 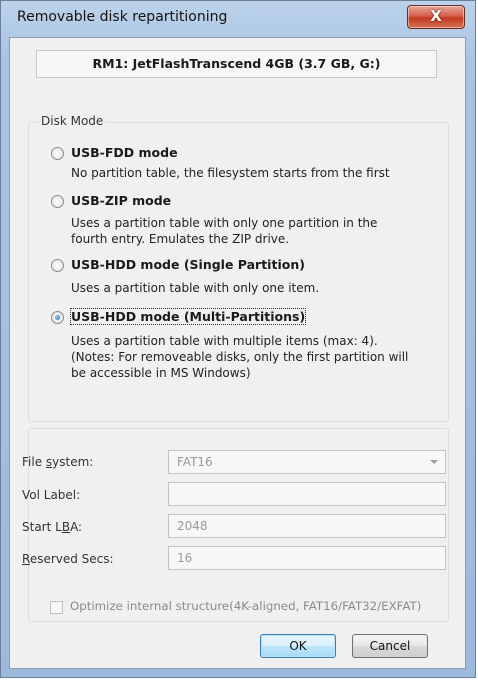 What do you see at coordinates (57, 317) in the screenshot?
I see `radio-button-checked-icon` at bounding box center [57, 317].